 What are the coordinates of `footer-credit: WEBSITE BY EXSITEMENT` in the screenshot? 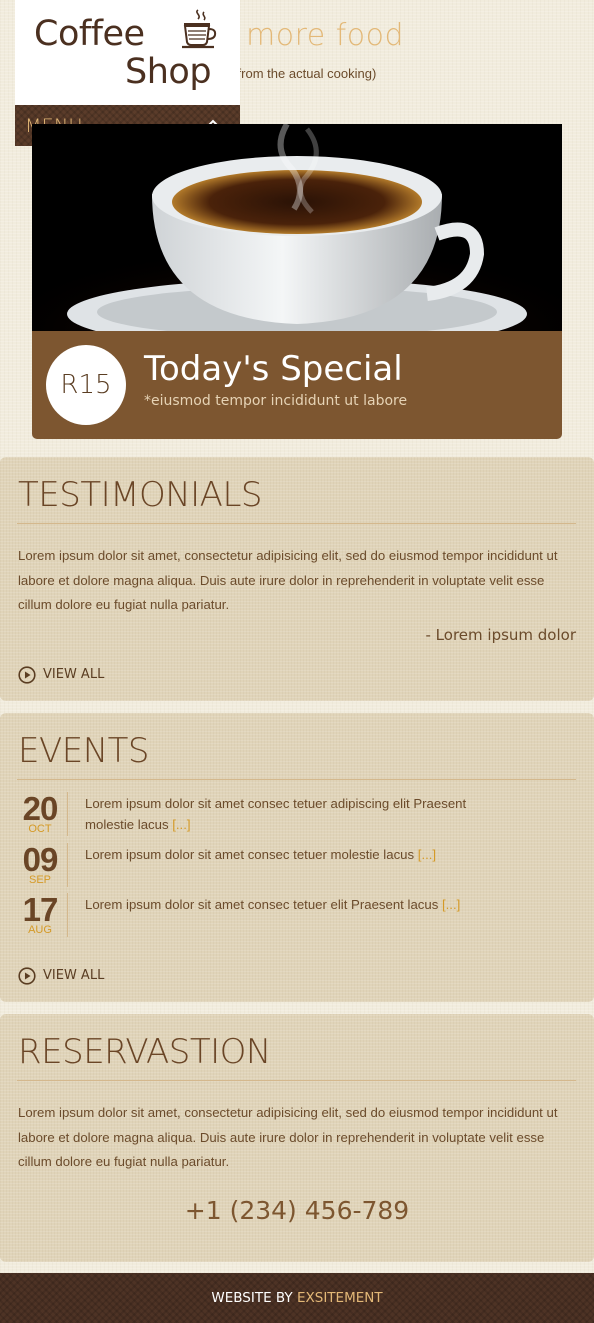 It's located at (297, 1298).